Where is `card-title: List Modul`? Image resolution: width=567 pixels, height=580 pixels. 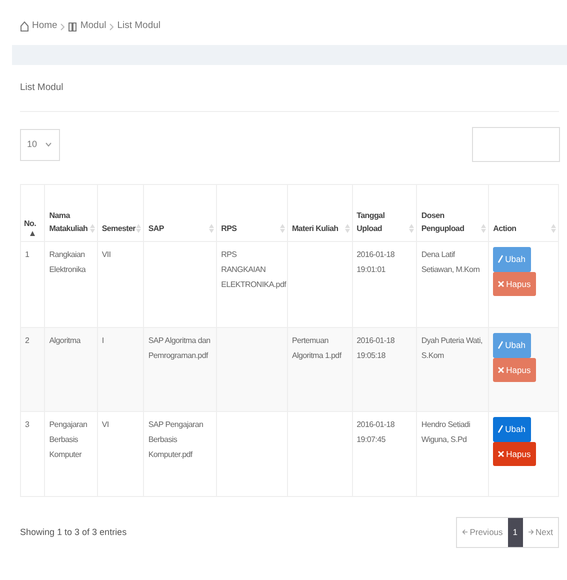
card-title: List Modul is located at coordinates (42, 87).